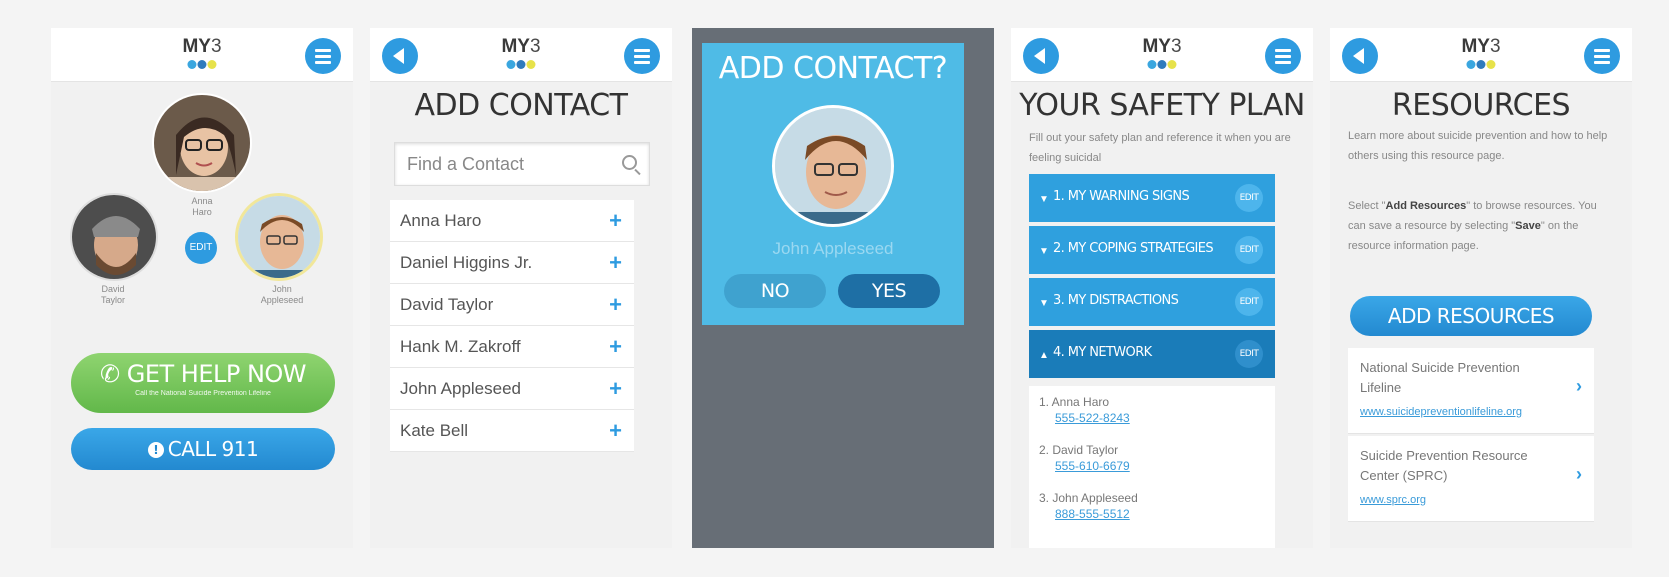 This screenshot has width=1669, height=577. I want to click on add-resources-button: ADD RESOURCES, so click(1471, 316).